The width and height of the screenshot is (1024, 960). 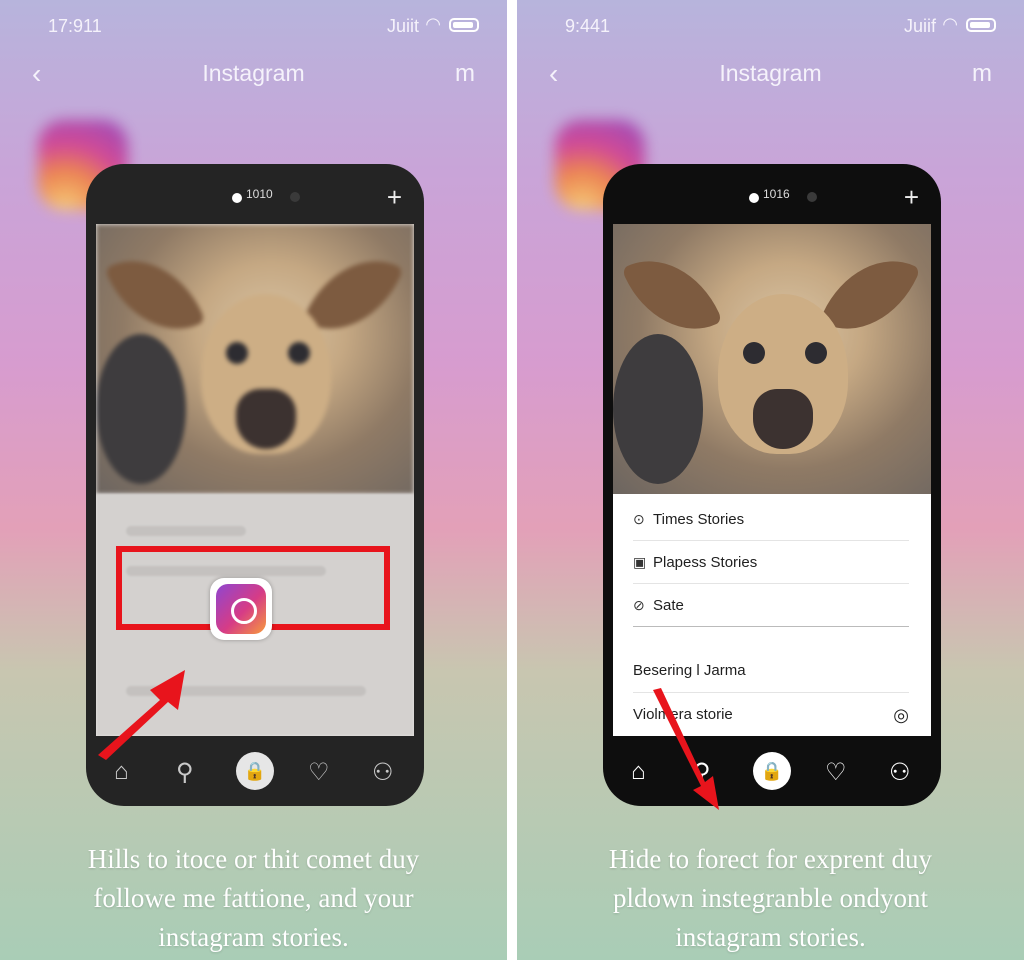 What do you see at coordinates (771, 671) in the screenshot?
I see `menu-item-besering: Besering l Jarma` at bounding box center [771, 671].